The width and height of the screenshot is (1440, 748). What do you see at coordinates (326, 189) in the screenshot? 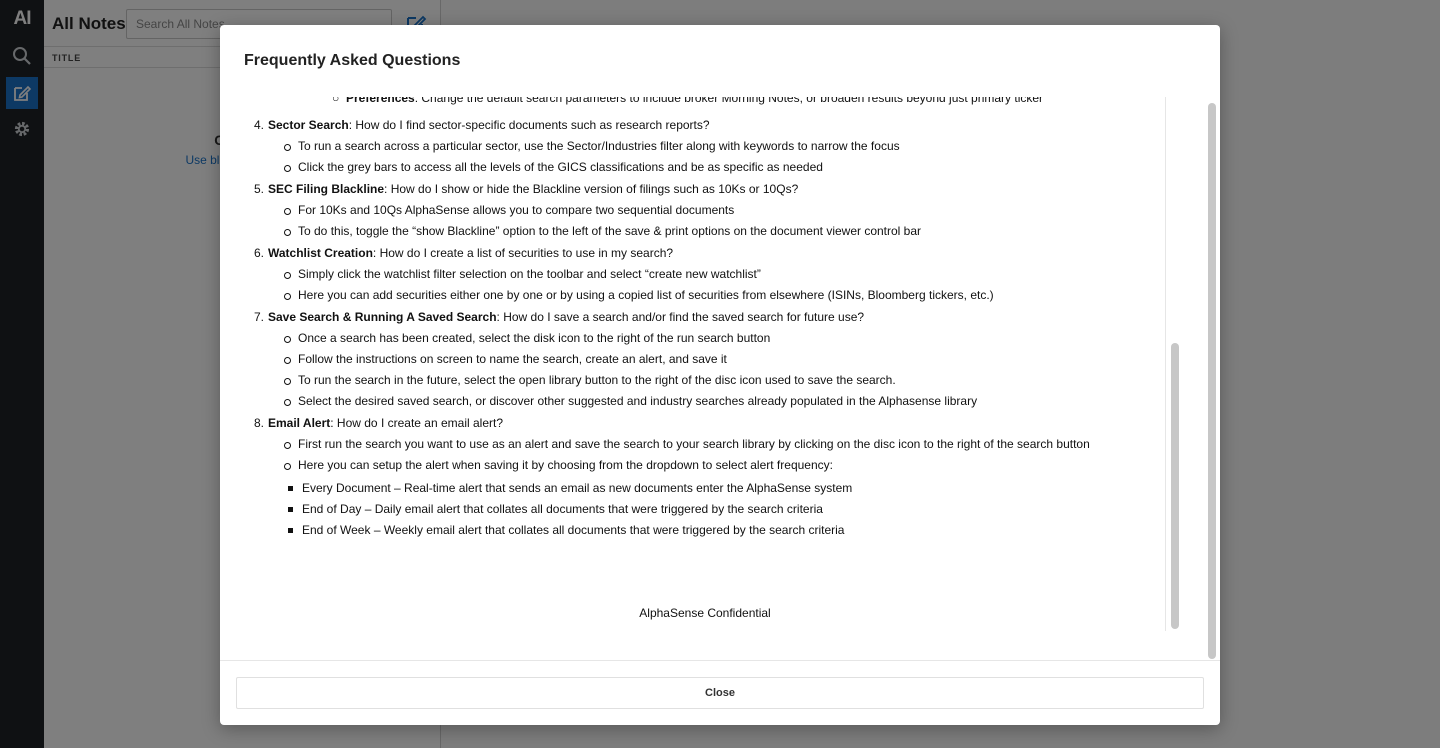
I see `faq-label: SEC Filing Blackline` at bounding box center [326, 189].